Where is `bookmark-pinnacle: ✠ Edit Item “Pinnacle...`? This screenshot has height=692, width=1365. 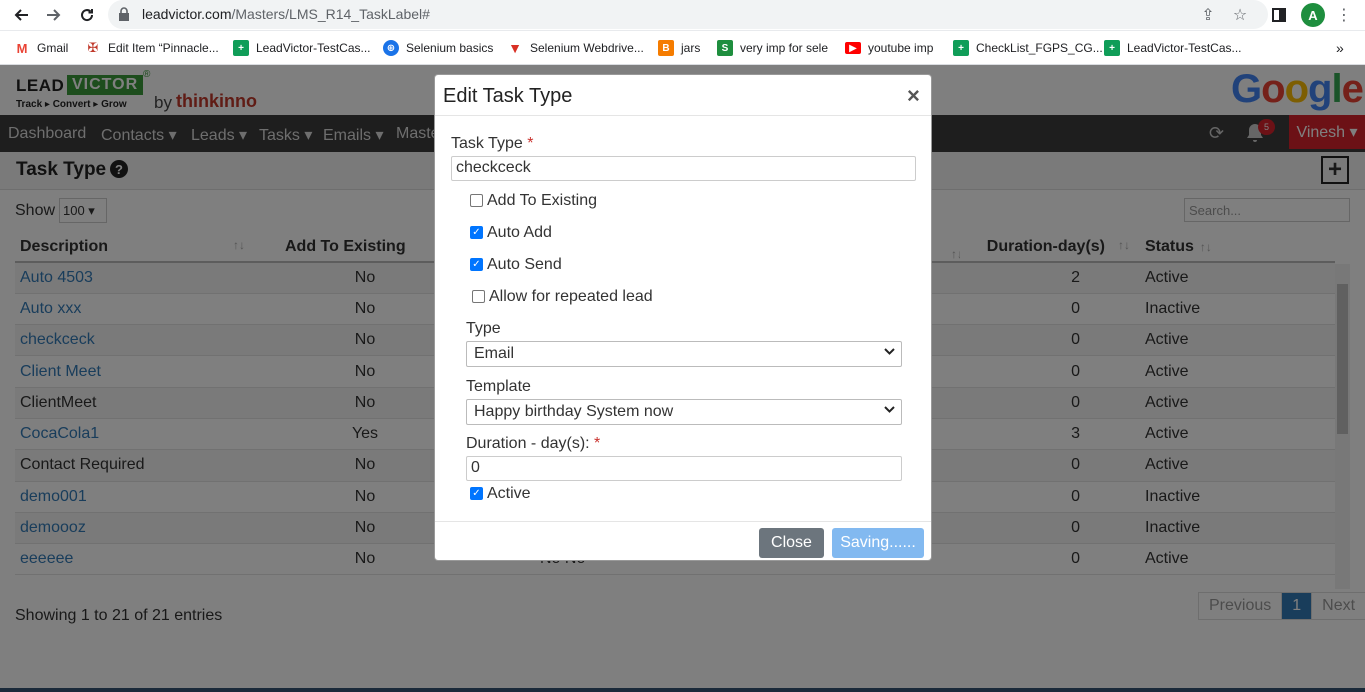 bookmark-pinnacle: ✠ Edit Item “Pinnacle... is located at coordinates (152, 48).